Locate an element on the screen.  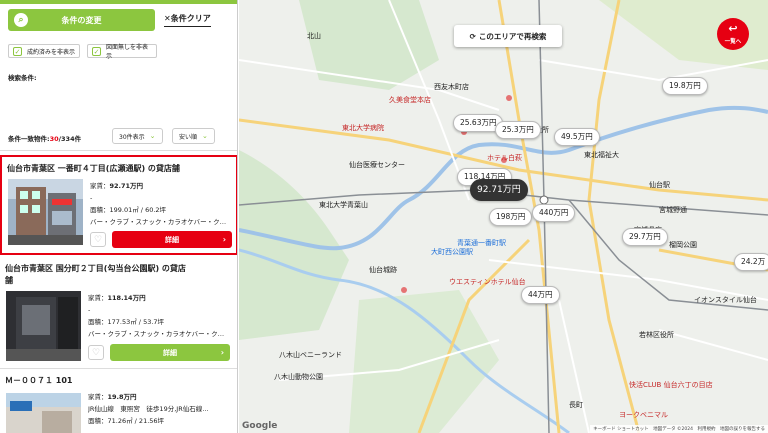
listing-title-line: 仙台市青葉区 国分町２丁目(勾当台公園駅) の貸店 is located at coordinates (95, 268).